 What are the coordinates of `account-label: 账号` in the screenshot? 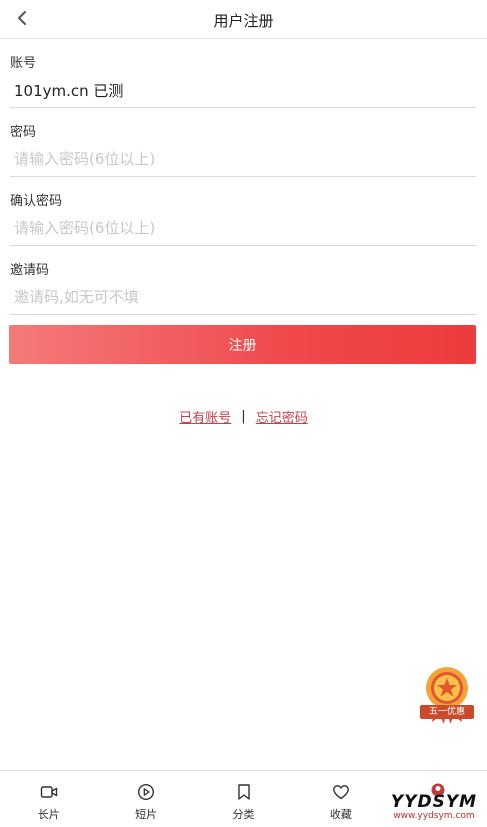 It's located at (23, 63).